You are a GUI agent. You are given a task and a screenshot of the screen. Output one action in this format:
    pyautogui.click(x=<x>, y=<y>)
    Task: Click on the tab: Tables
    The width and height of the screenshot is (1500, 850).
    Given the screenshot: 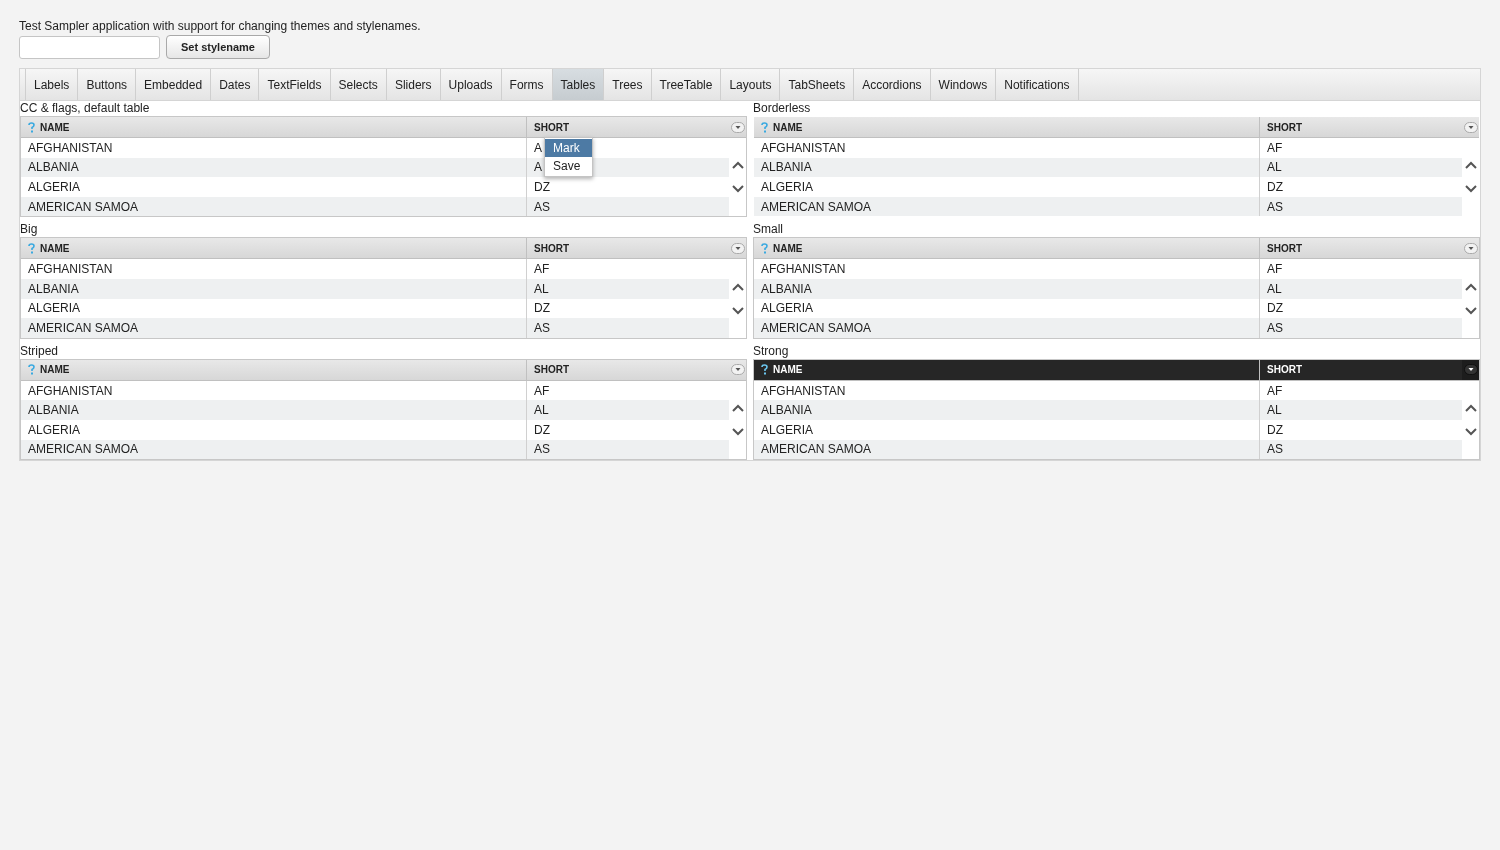 What is the action you would take?
    pyautogui.click(x=577, y=84)
    